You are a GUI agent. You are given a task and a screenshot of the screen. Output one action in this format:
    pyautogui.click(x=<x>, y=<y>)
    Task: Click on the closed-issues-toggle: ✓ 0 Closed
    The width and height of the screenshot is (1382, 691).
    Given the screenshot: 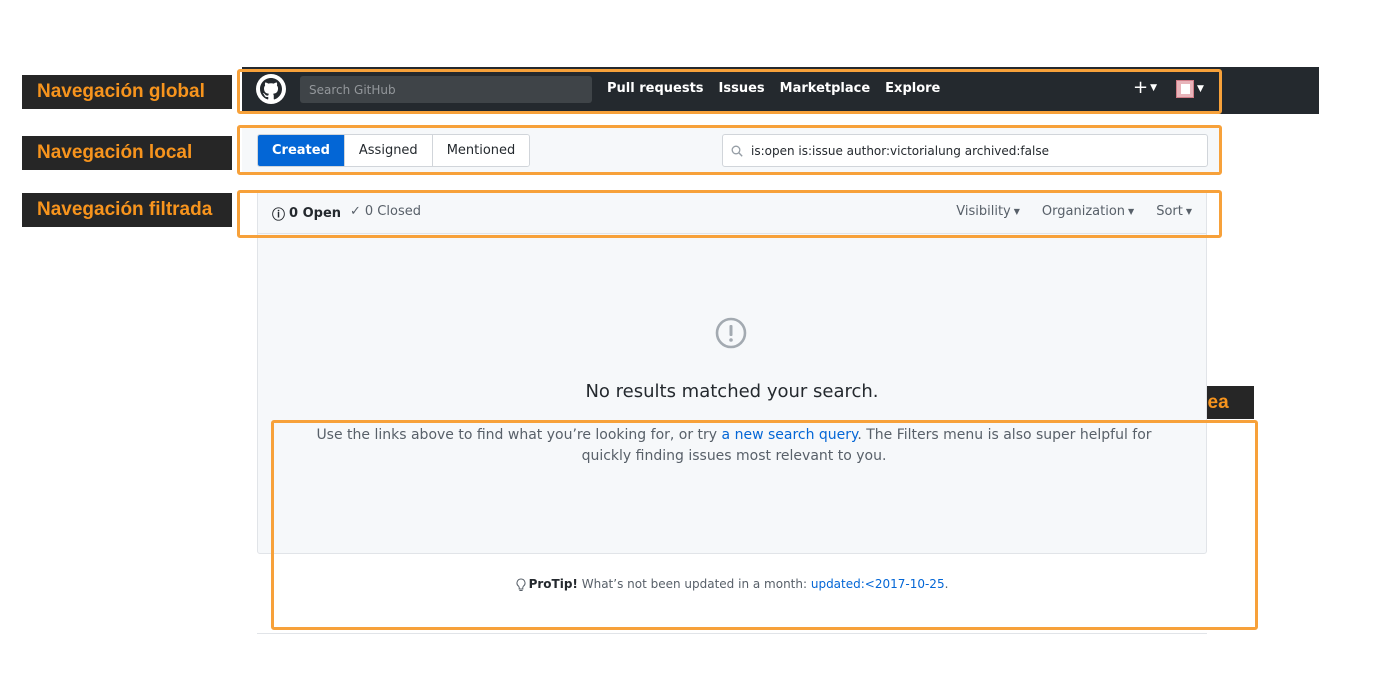 What is the action you would take?
    pyautogui.click(x=385, y=211)
    